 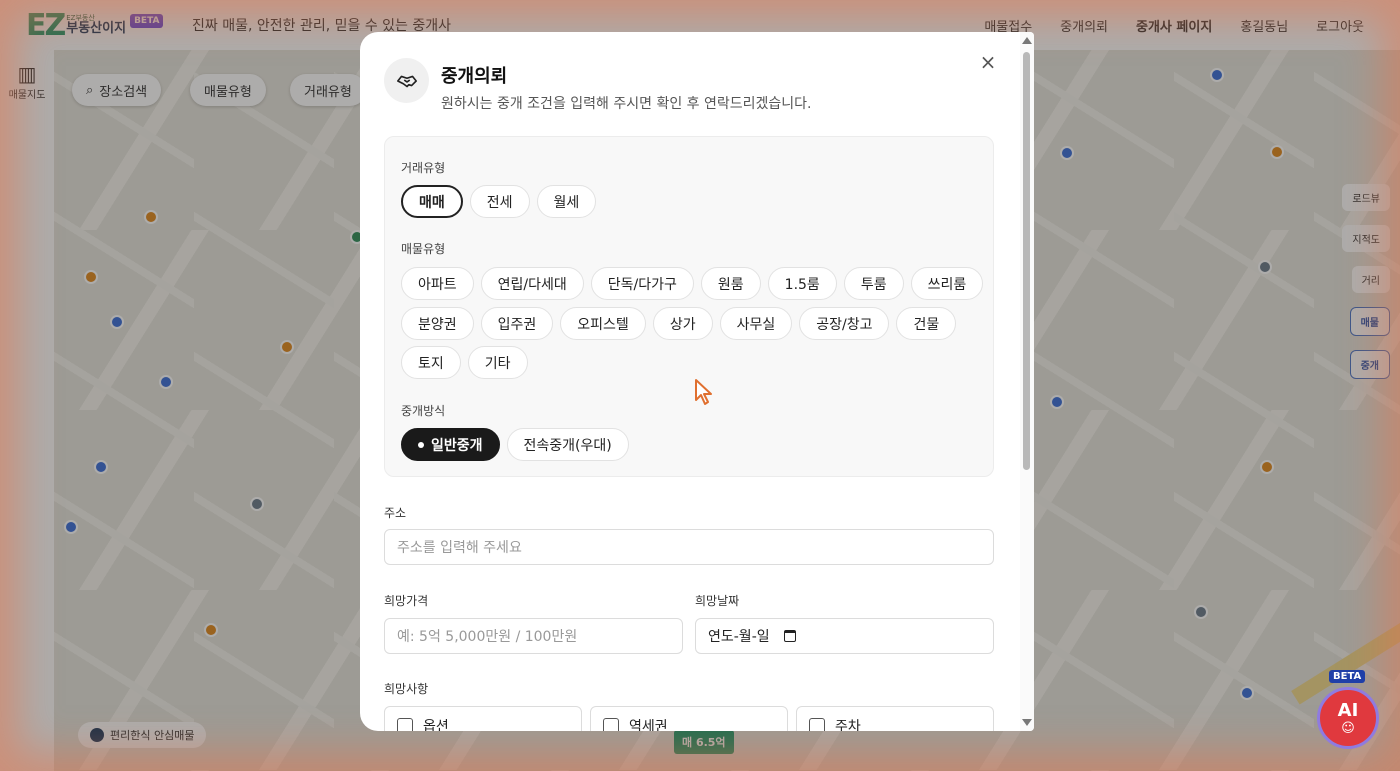 I want to click on wish-option-options: 옵션, so click(x=483, y=718).